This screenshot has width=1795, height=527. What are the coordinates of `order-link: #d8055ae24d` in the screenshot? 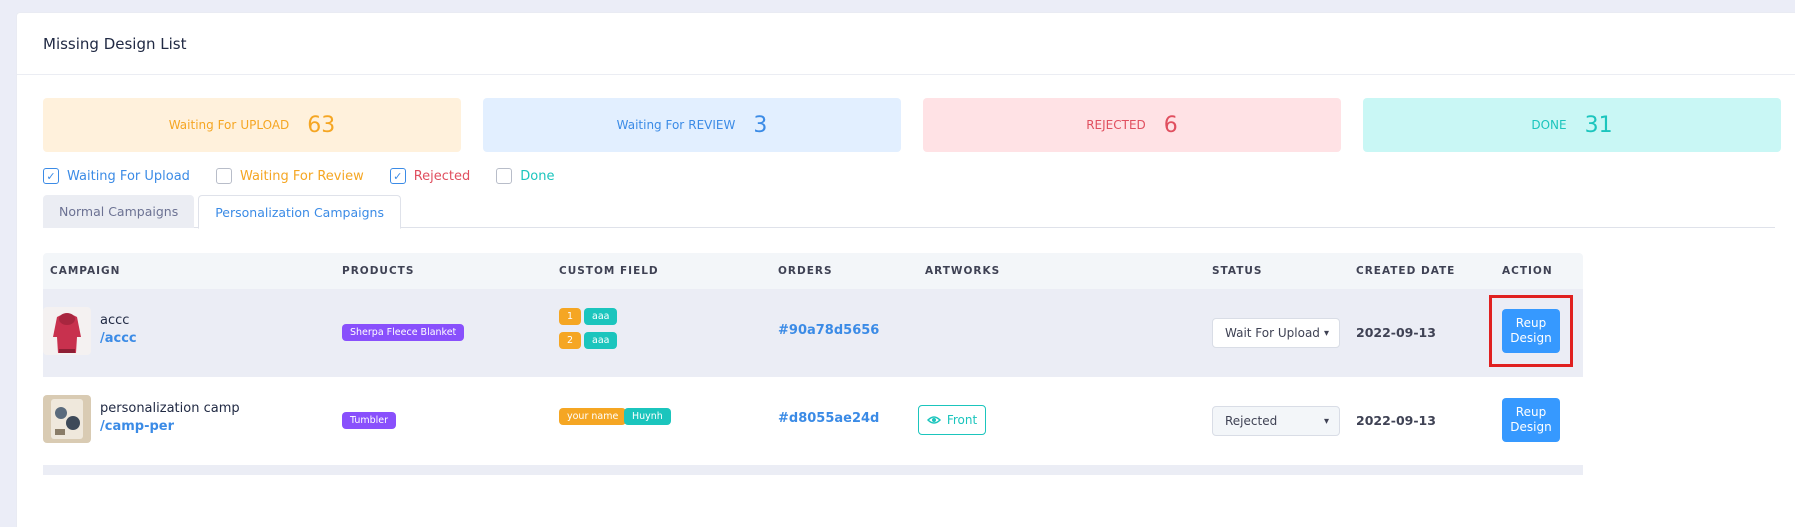 It's located at (828, 418).